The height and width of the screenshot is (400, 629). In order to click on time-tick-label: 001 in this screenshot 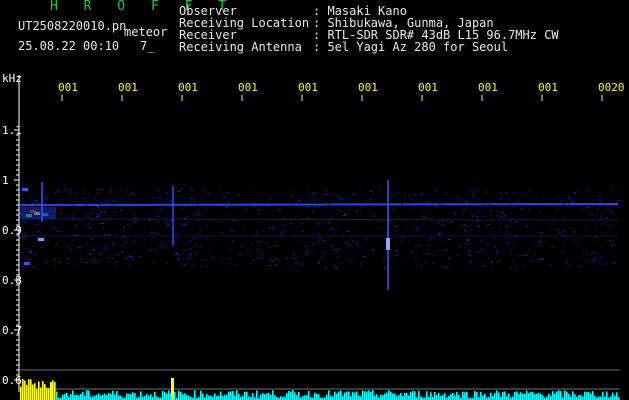, I will do `click(428, 87)`.